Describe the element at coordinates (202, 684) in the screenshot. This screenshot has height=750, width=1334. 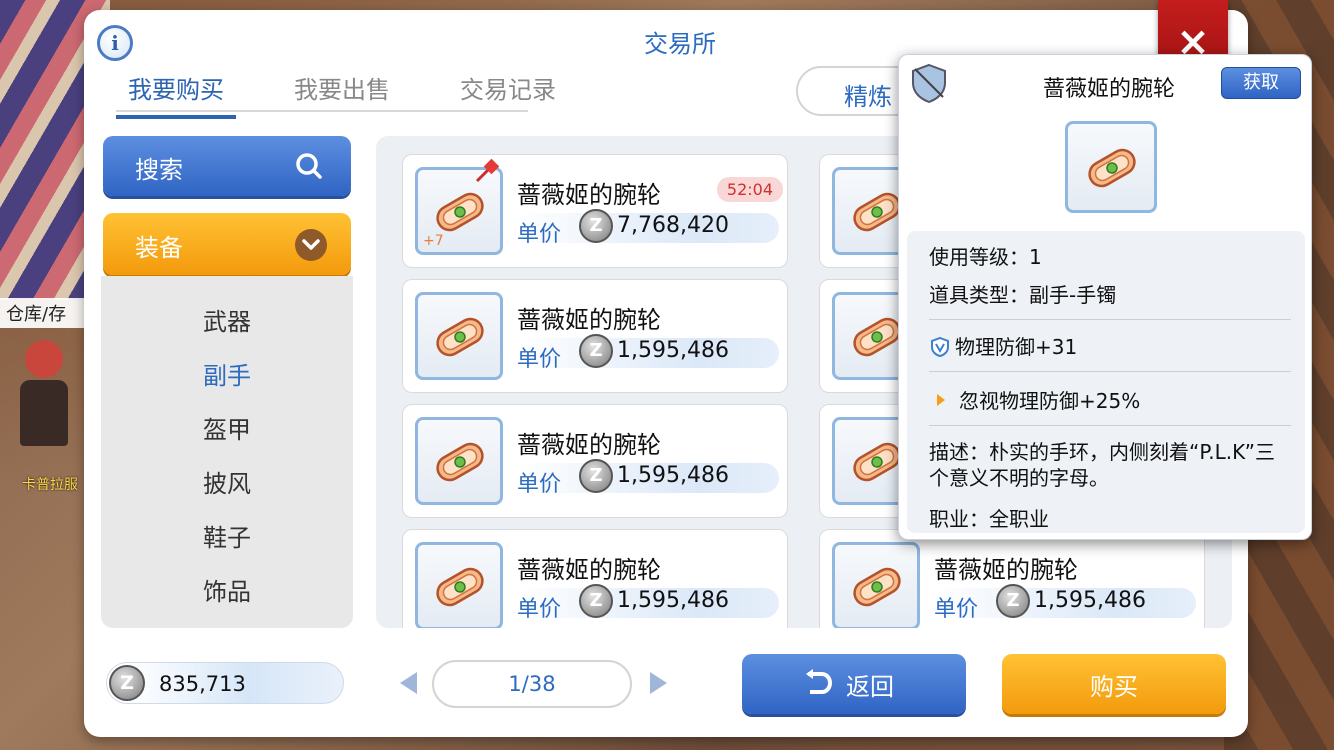
I see `zeny-amount: 835,713` at that location.